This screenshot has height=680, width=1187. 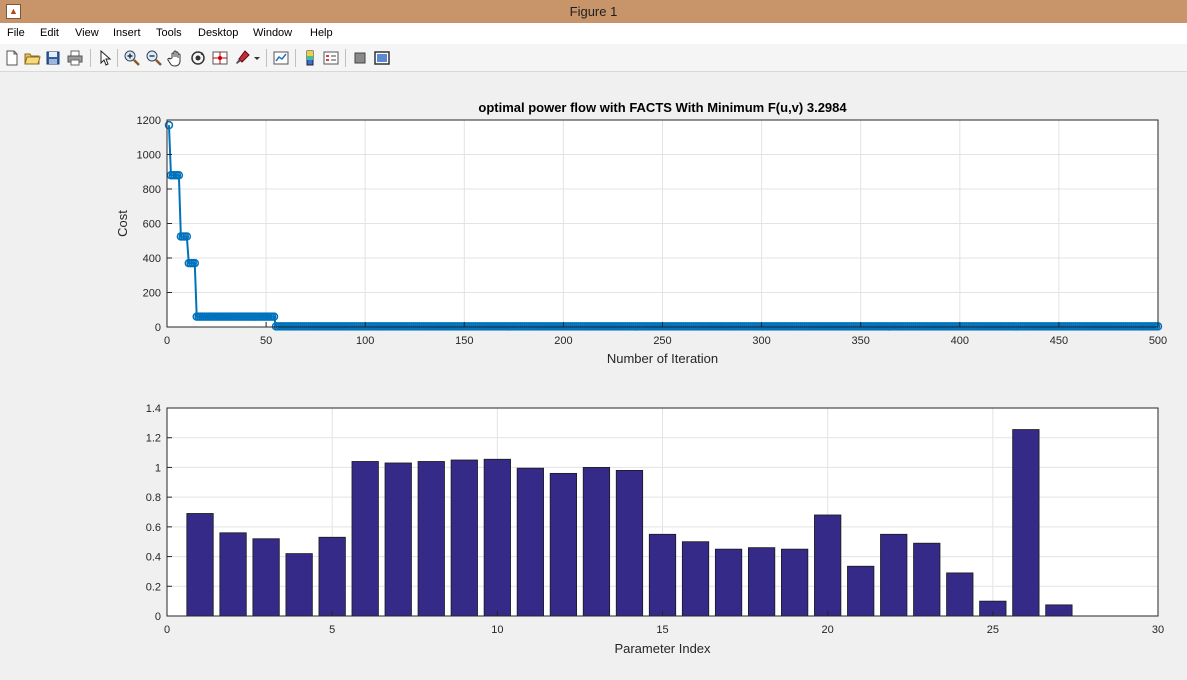 I want to click on hide-plot-tools-icon, so click(x=360, y=58).